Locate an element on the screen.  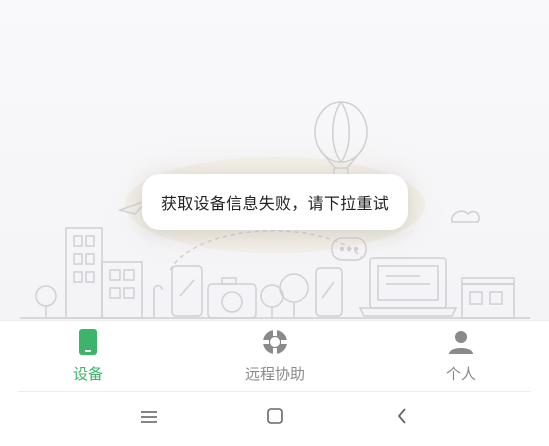
tab-devices-label: 设备 is located at coordinates (87, 374).